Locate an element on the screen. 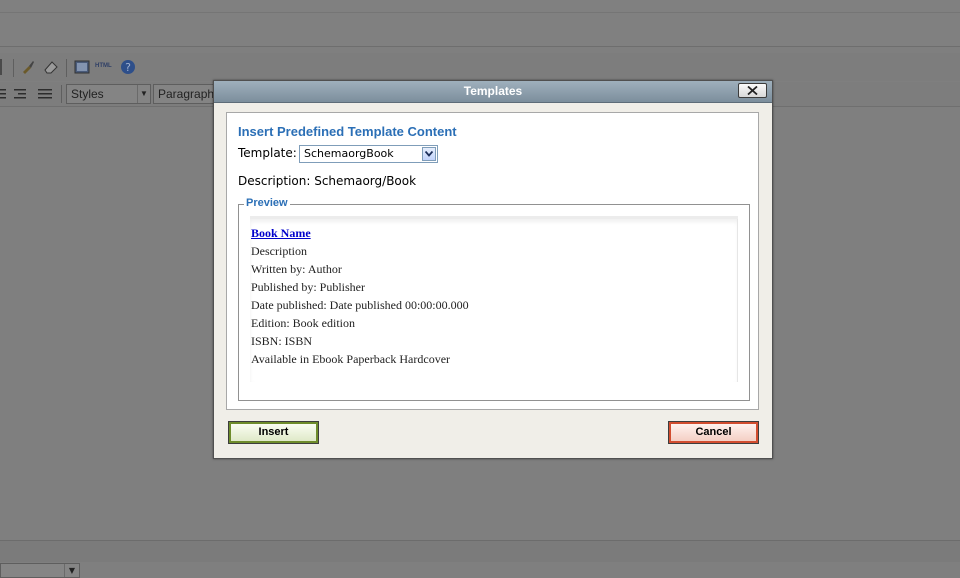  align-right-icon is located at coordinates (20, 94).